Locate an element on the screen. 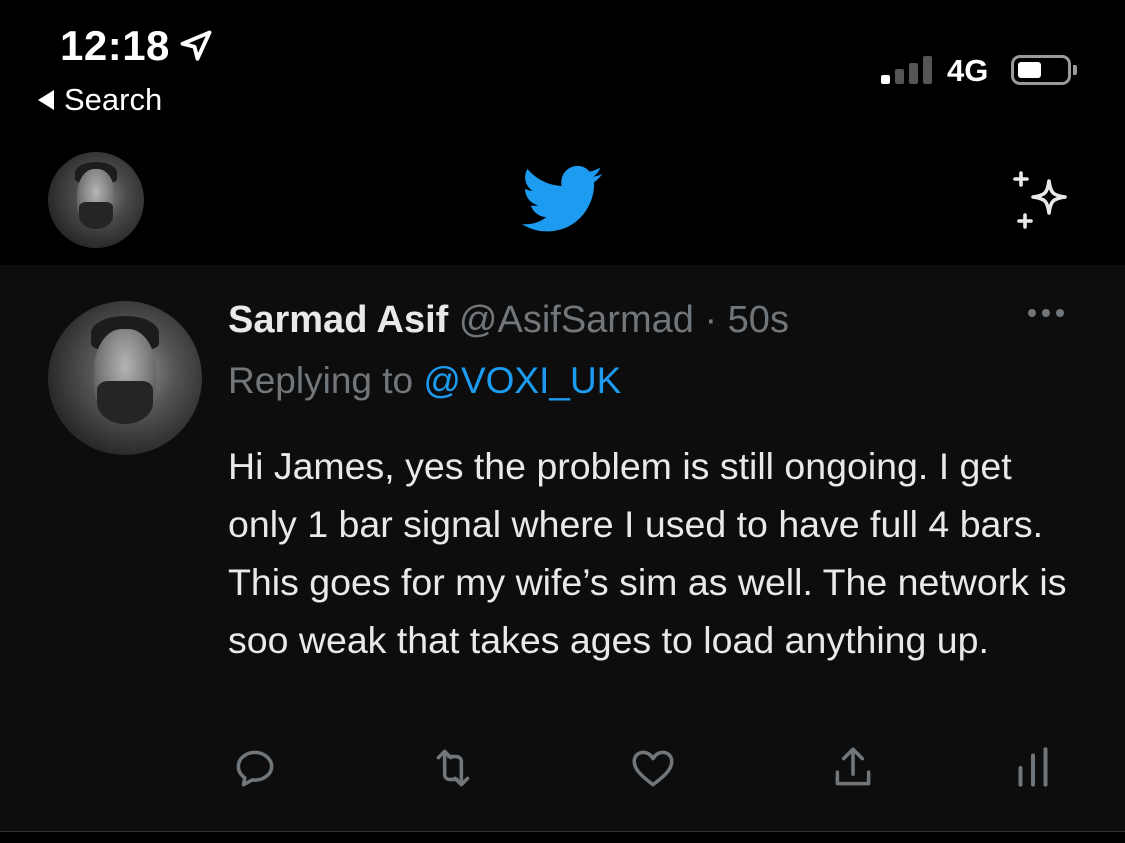 Image resolution: width=1125 pixels, height=843 pixels. tweet-author-avatar is located at coordinates (125, 378).